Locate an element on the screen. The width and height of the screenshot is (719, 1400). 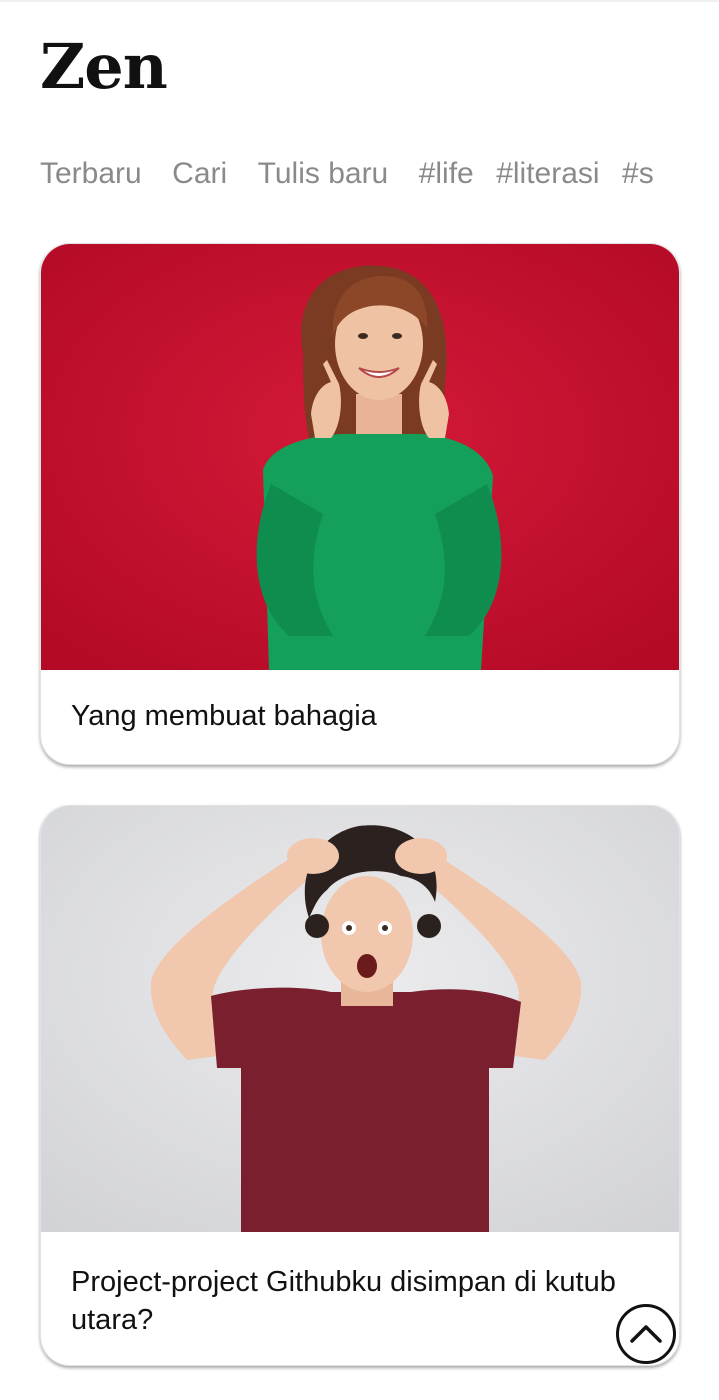
nav-item-cari: Cari is located at coordinates (199, 174).